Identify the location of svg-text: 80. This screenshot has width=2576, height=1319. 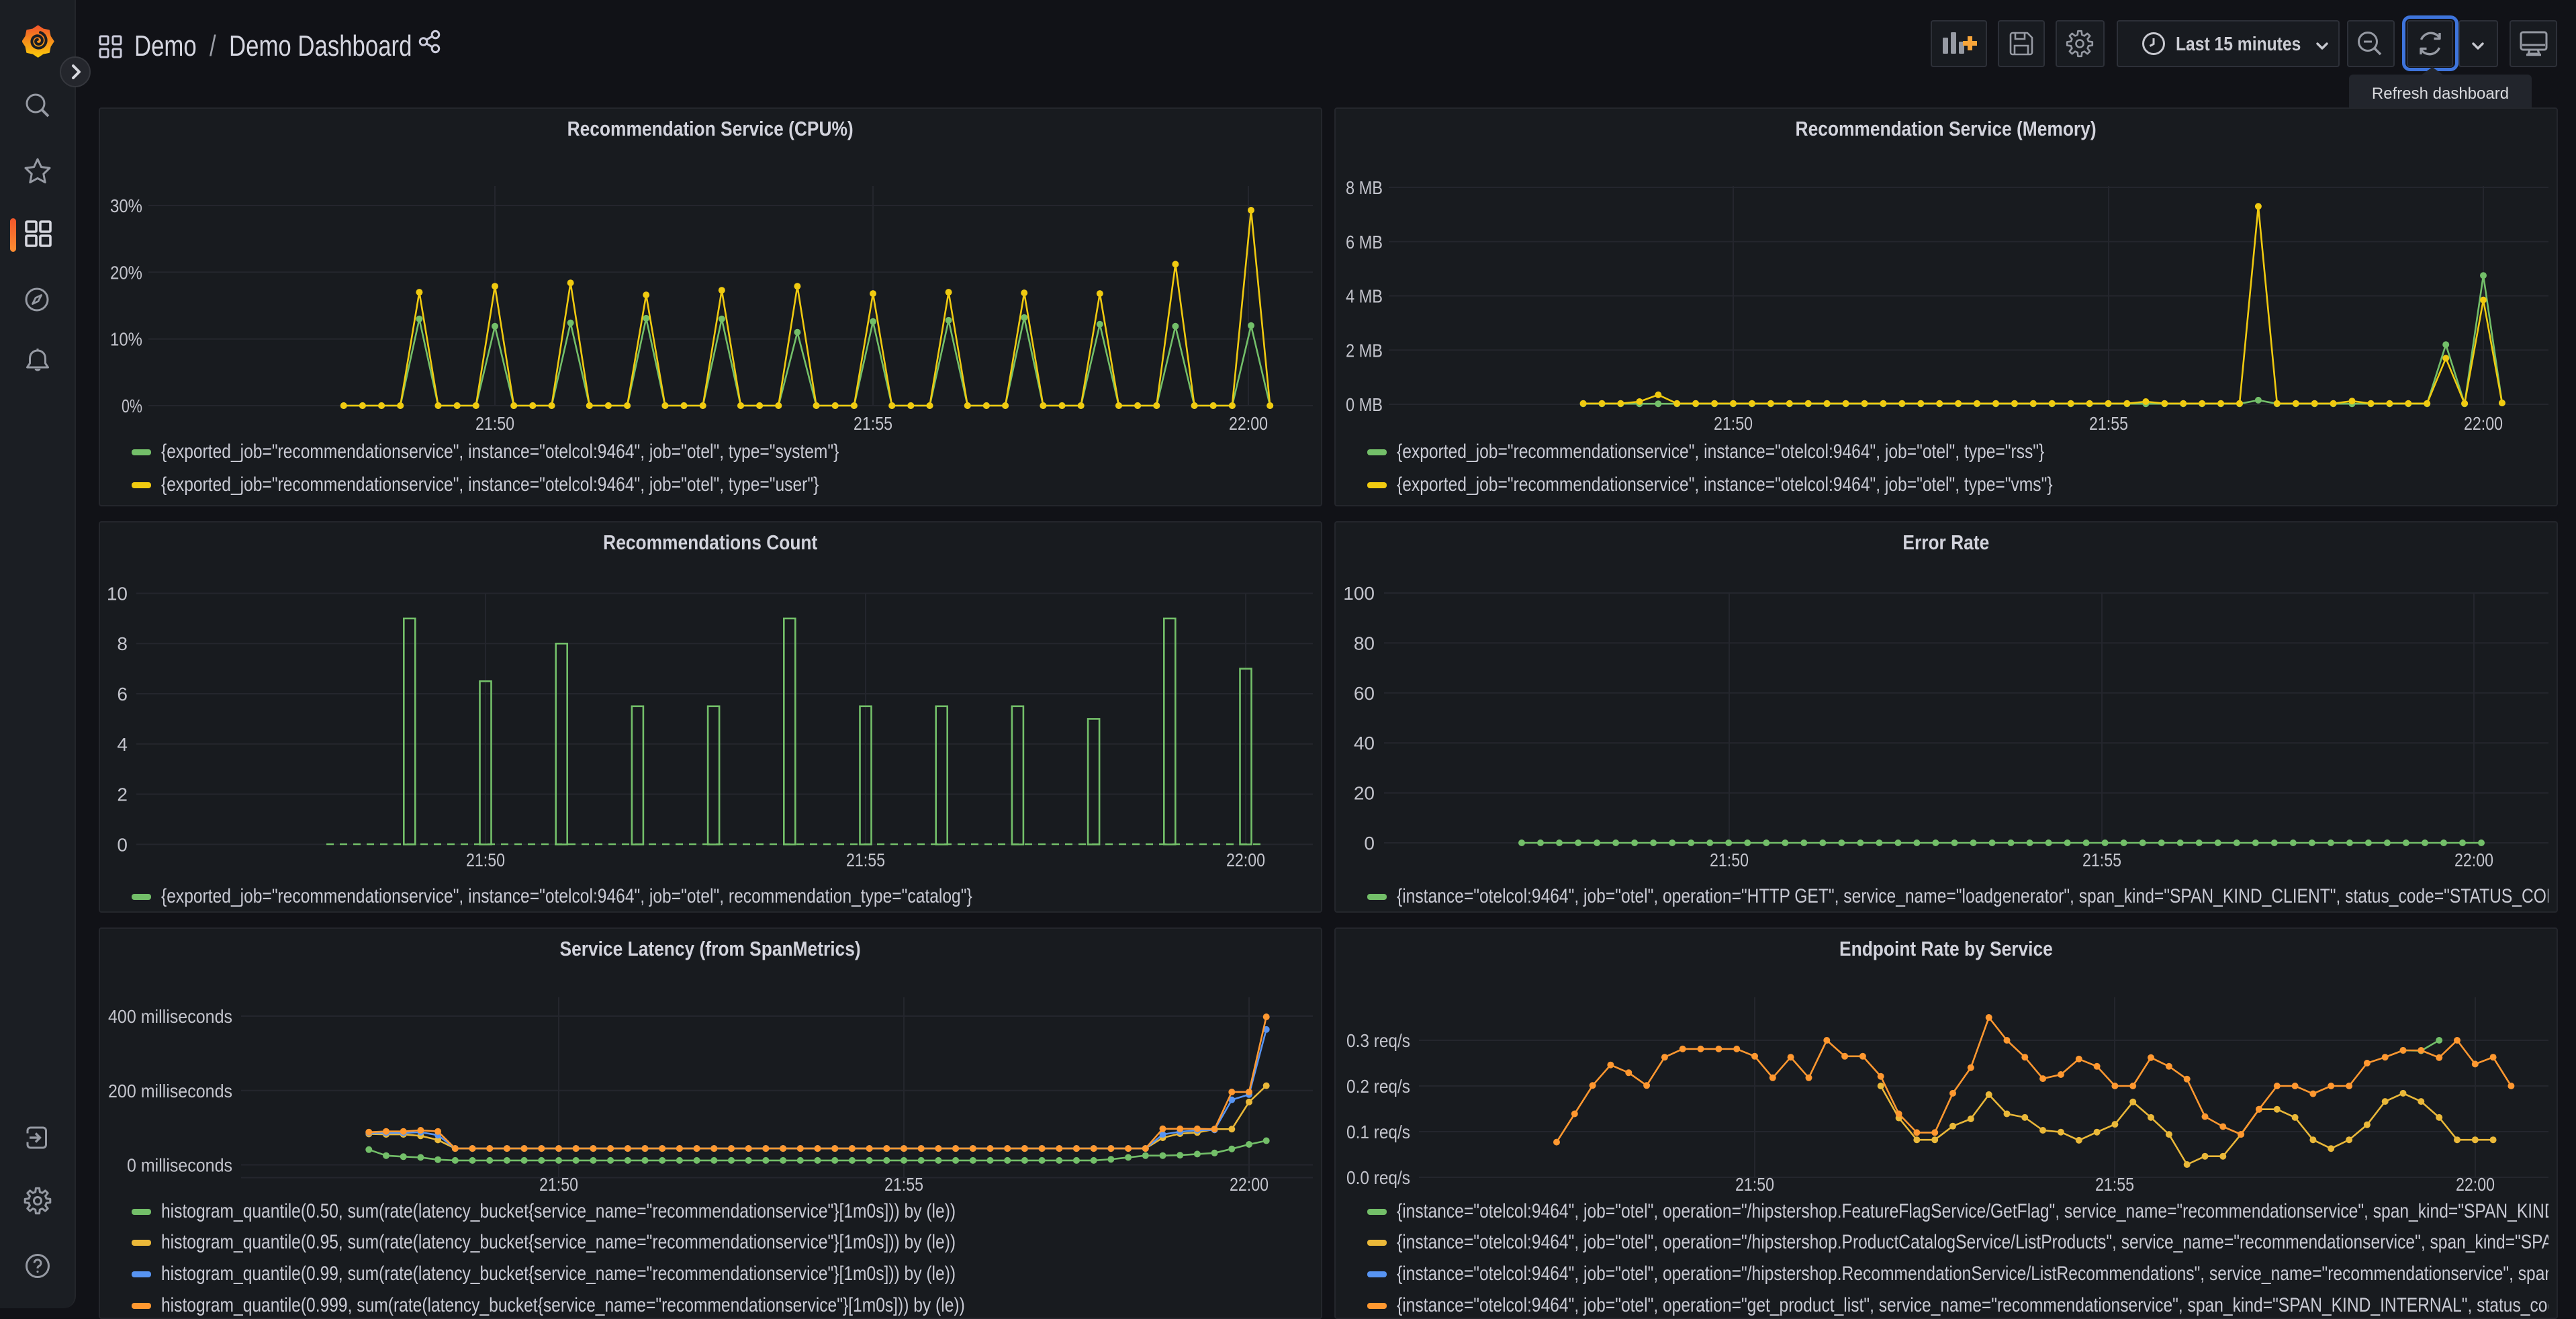
(1364, 643).